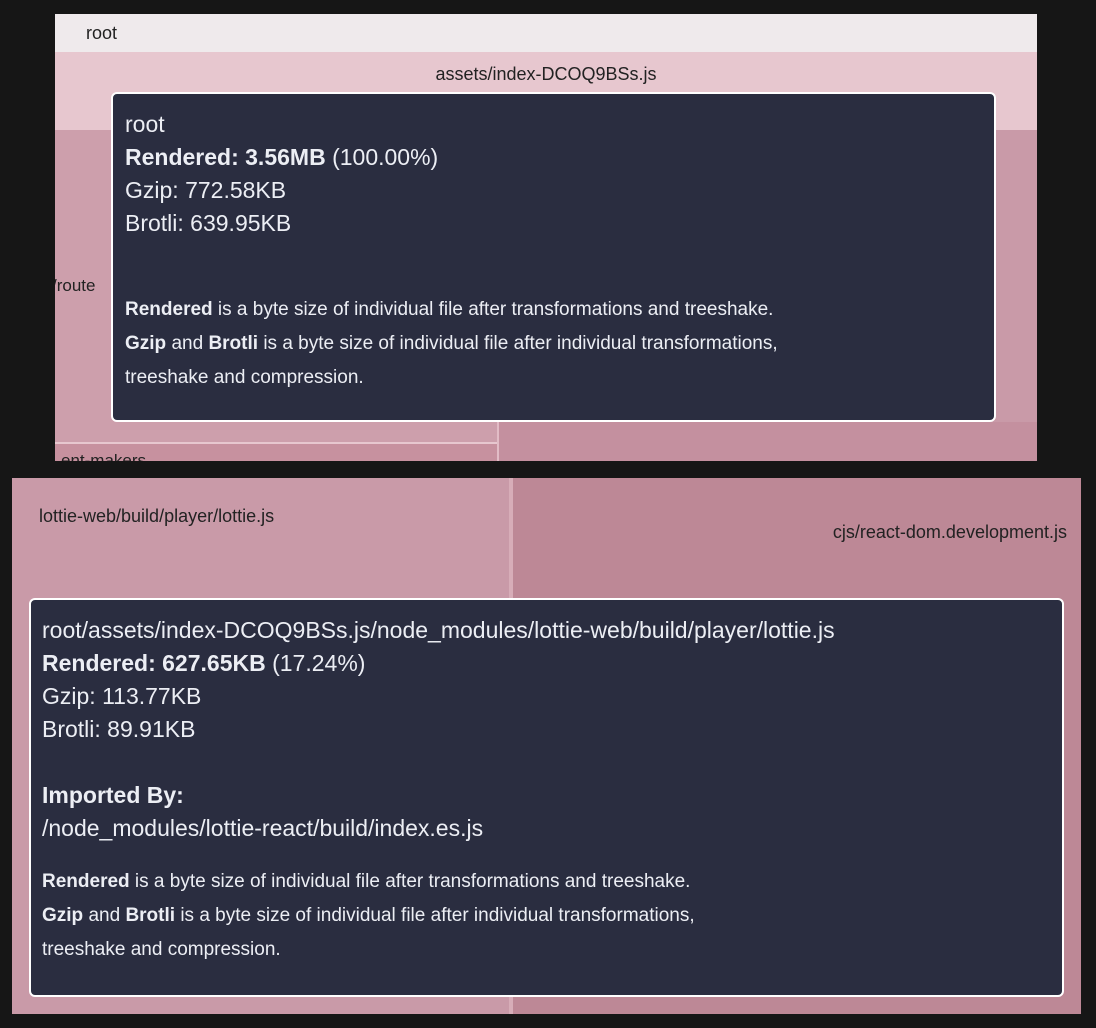 Image resolution: width=1096 pixels, height=1028 pixels. Describe the element at coordinates (119, 729) in the screenshot. I see `tooltip-brotli: Brotli: 89.91KB` at that location.